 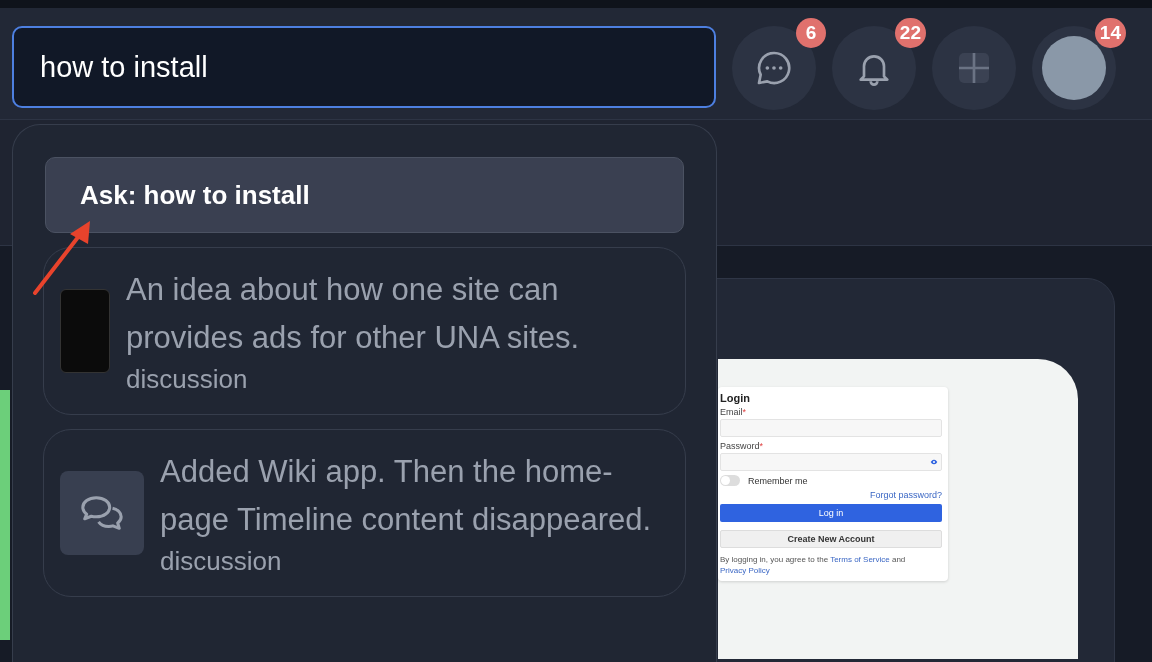 What do you see at coordinates (811, 33) in the screenshot?
I see `count-badge: 6` at bounding box center [811, 33].